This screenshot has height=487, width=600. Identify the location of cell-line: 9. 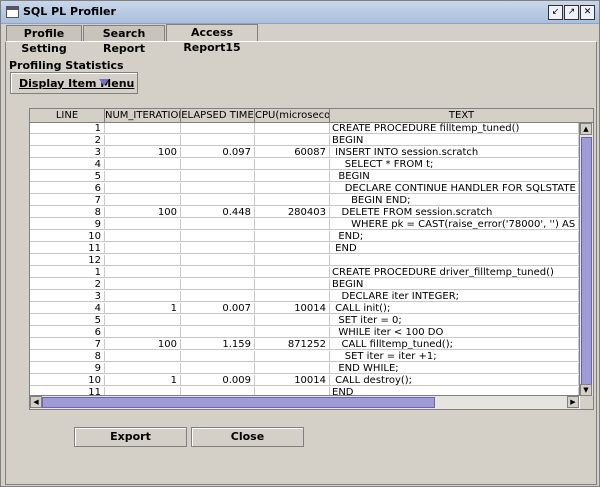
(67, 224).